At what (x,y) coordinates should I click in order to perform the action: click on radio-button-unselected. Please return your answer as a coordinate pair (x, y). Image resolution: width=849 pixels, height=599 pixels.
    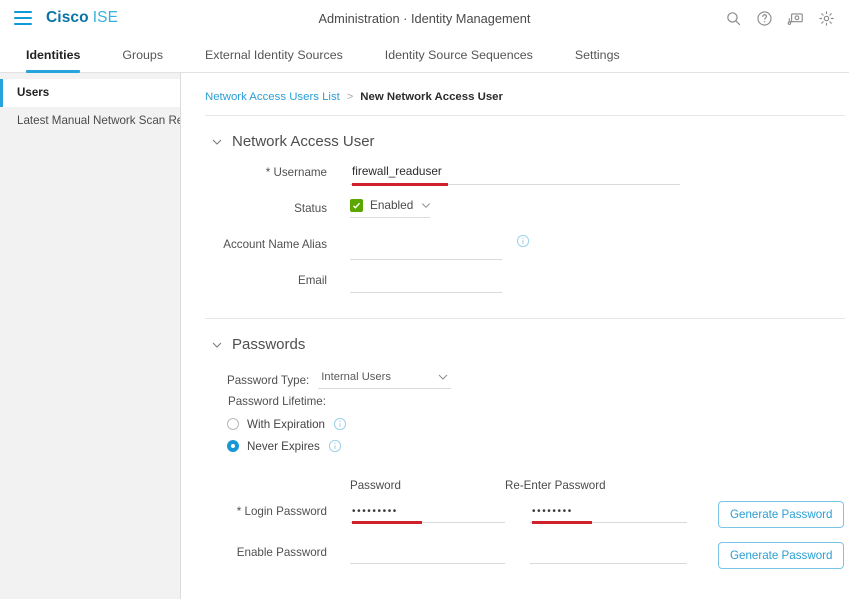
    Looking at the image, I should click on (233, 424).